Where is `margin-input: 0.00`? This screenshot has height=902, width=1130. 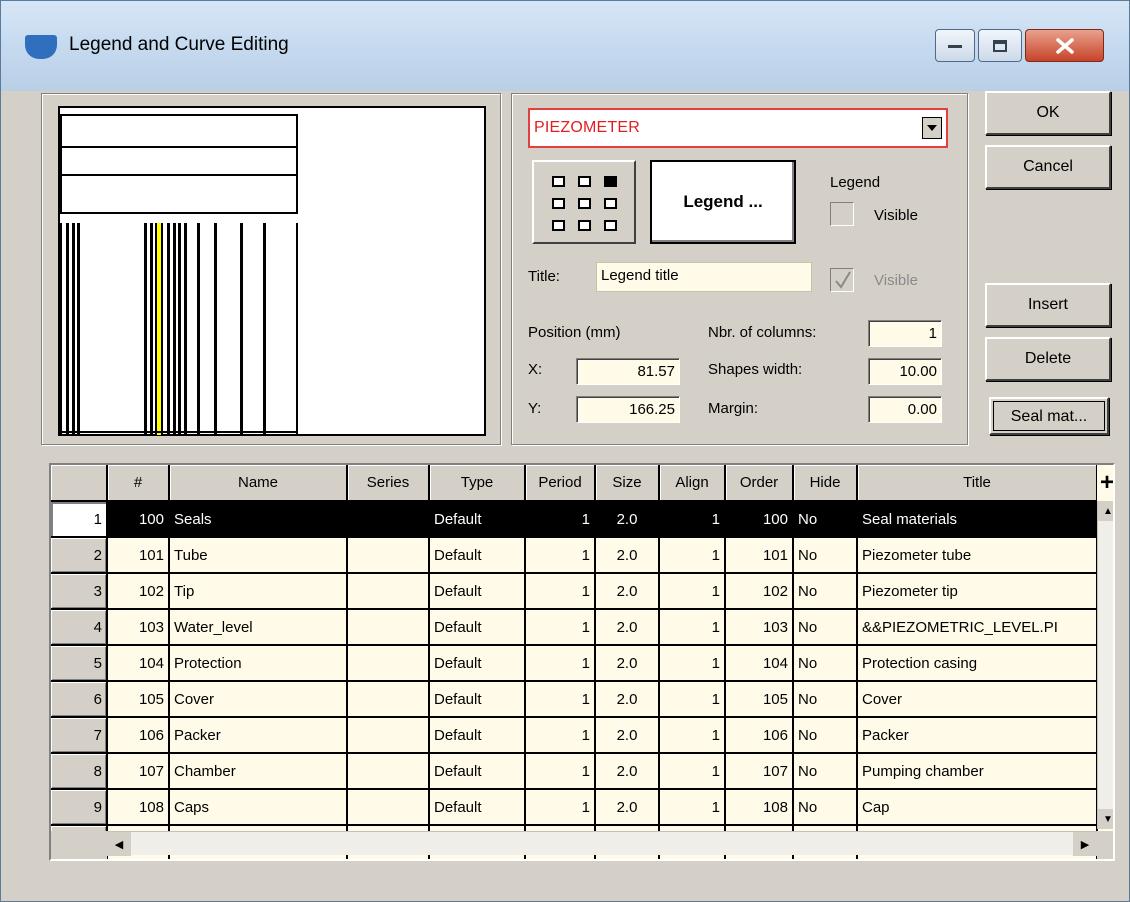
margin-input: 0.00 is located at coordinates (905, 409).